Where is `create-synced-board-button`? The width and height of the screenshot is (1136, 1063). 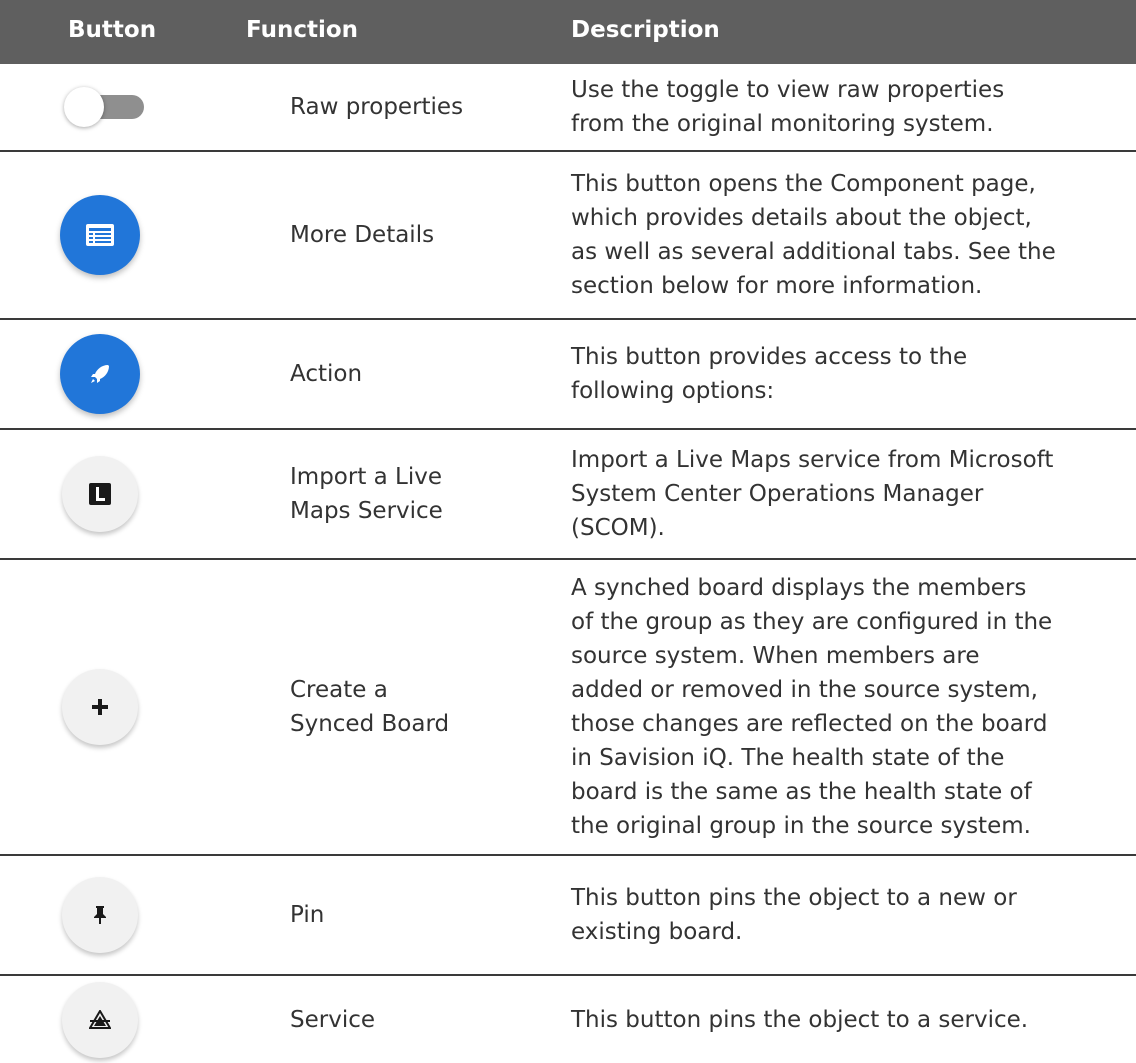
create-synced-board-button is located at coordinates (100, 707).